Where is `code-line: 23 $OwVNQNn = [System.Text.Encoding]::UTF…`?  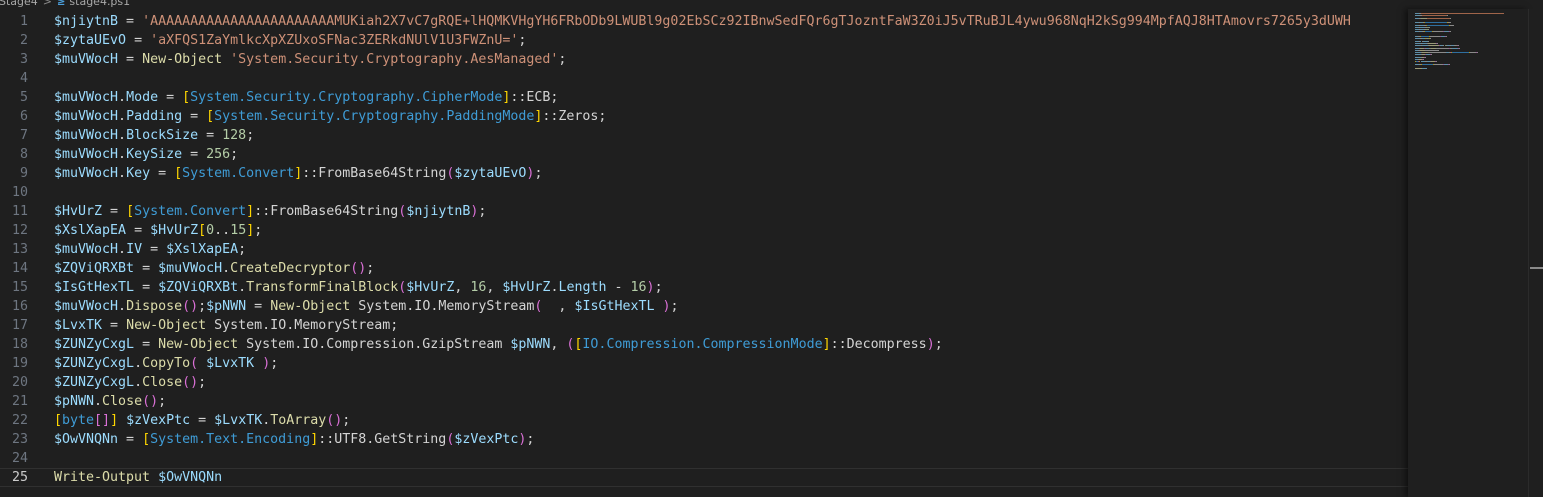
code-line: 23 $OwVNQNn = [System.Text.Encoding]::UTF… is located at coordinates (704, 439).